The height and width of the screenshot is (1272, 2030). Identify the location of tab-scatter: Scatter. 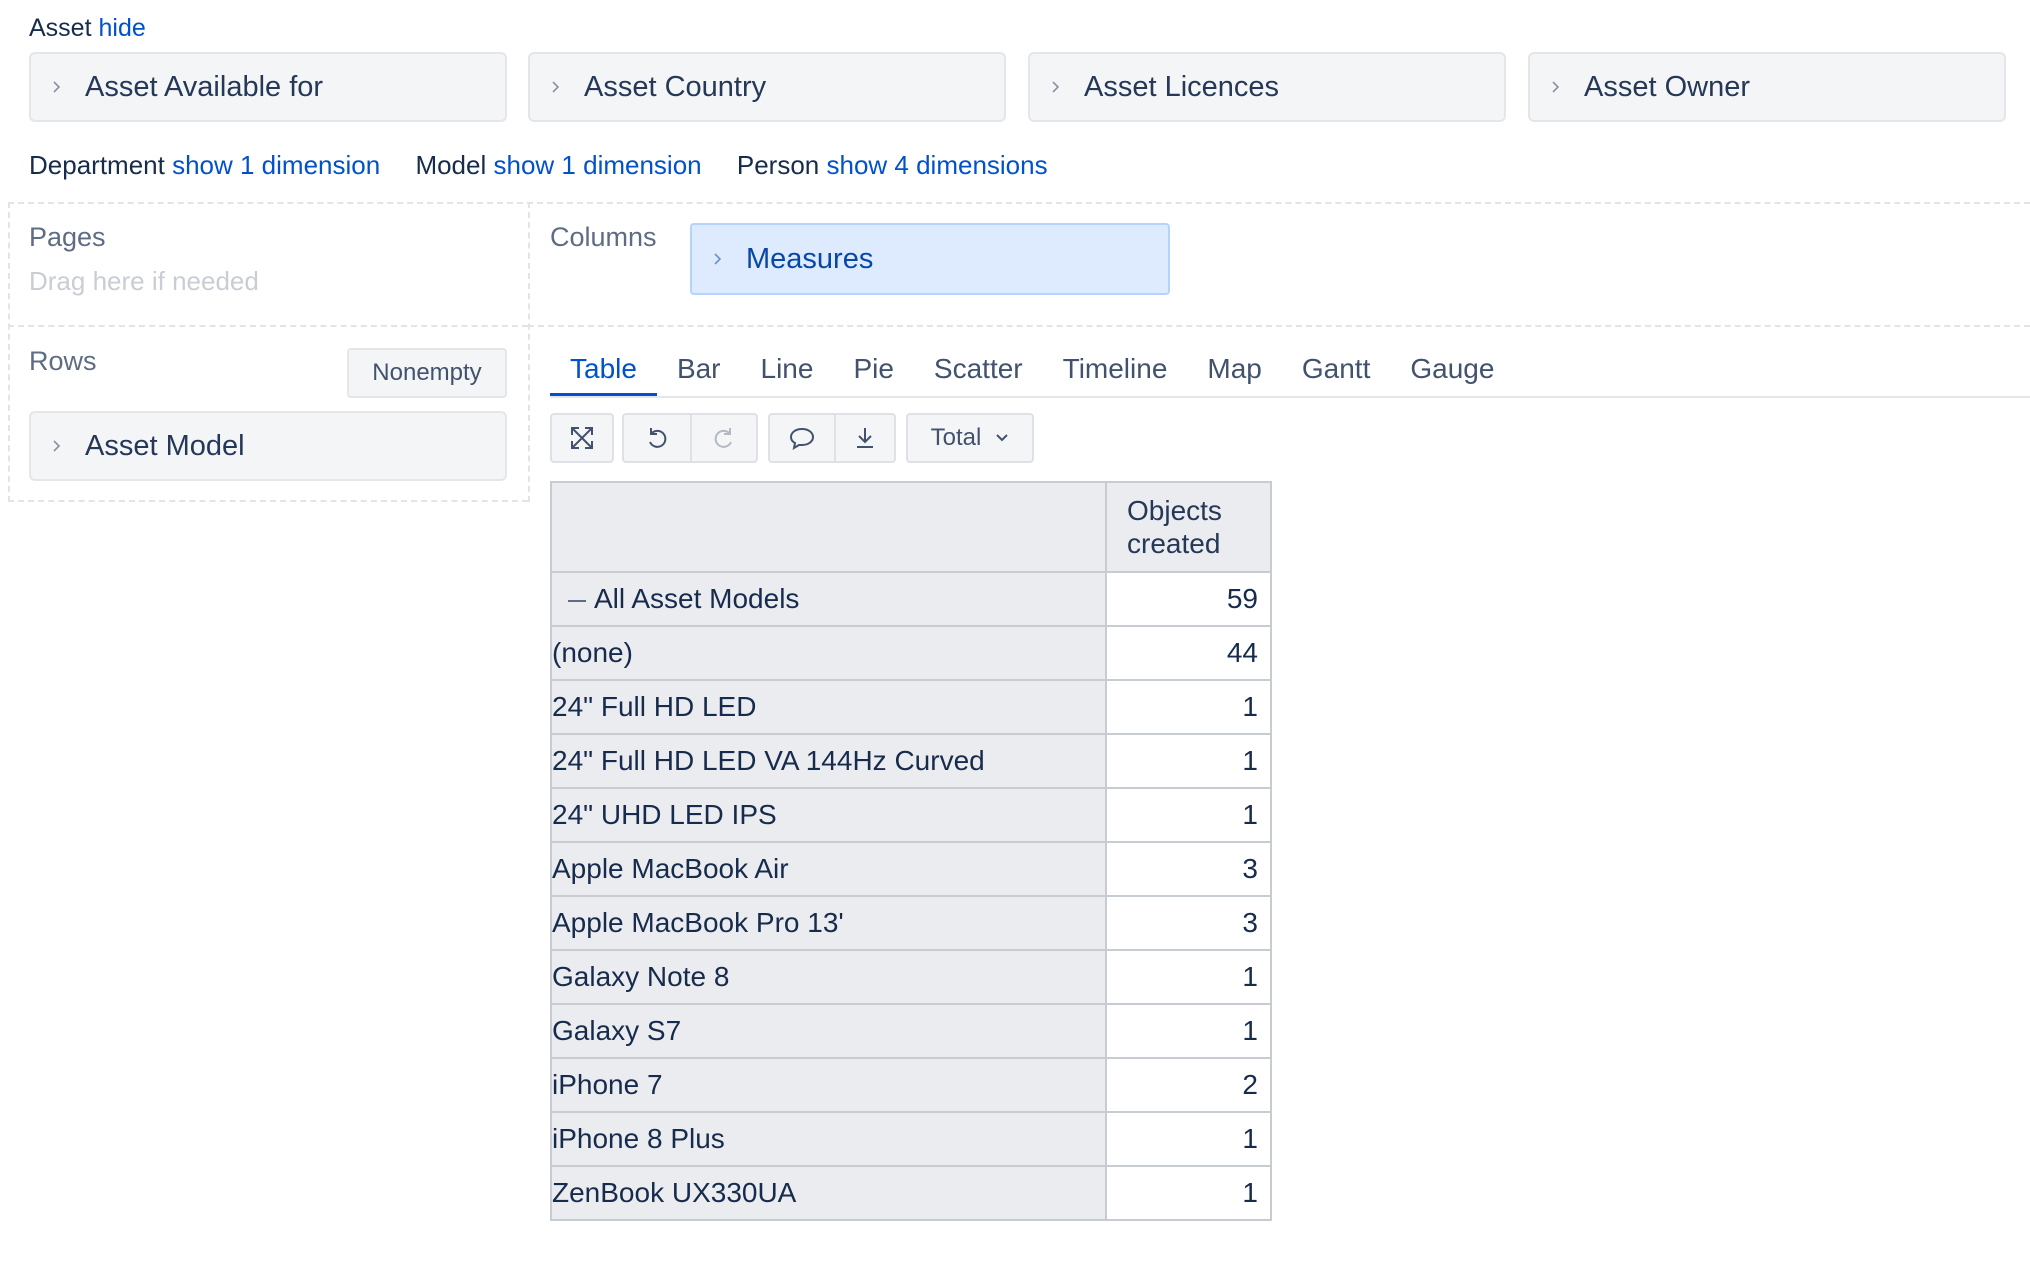
(978, 372).